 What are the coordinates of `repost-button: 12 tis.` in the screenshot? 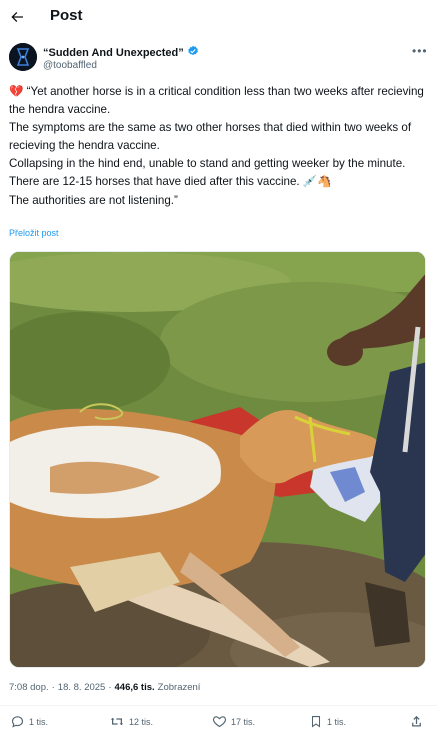 It's located at (131, 721).